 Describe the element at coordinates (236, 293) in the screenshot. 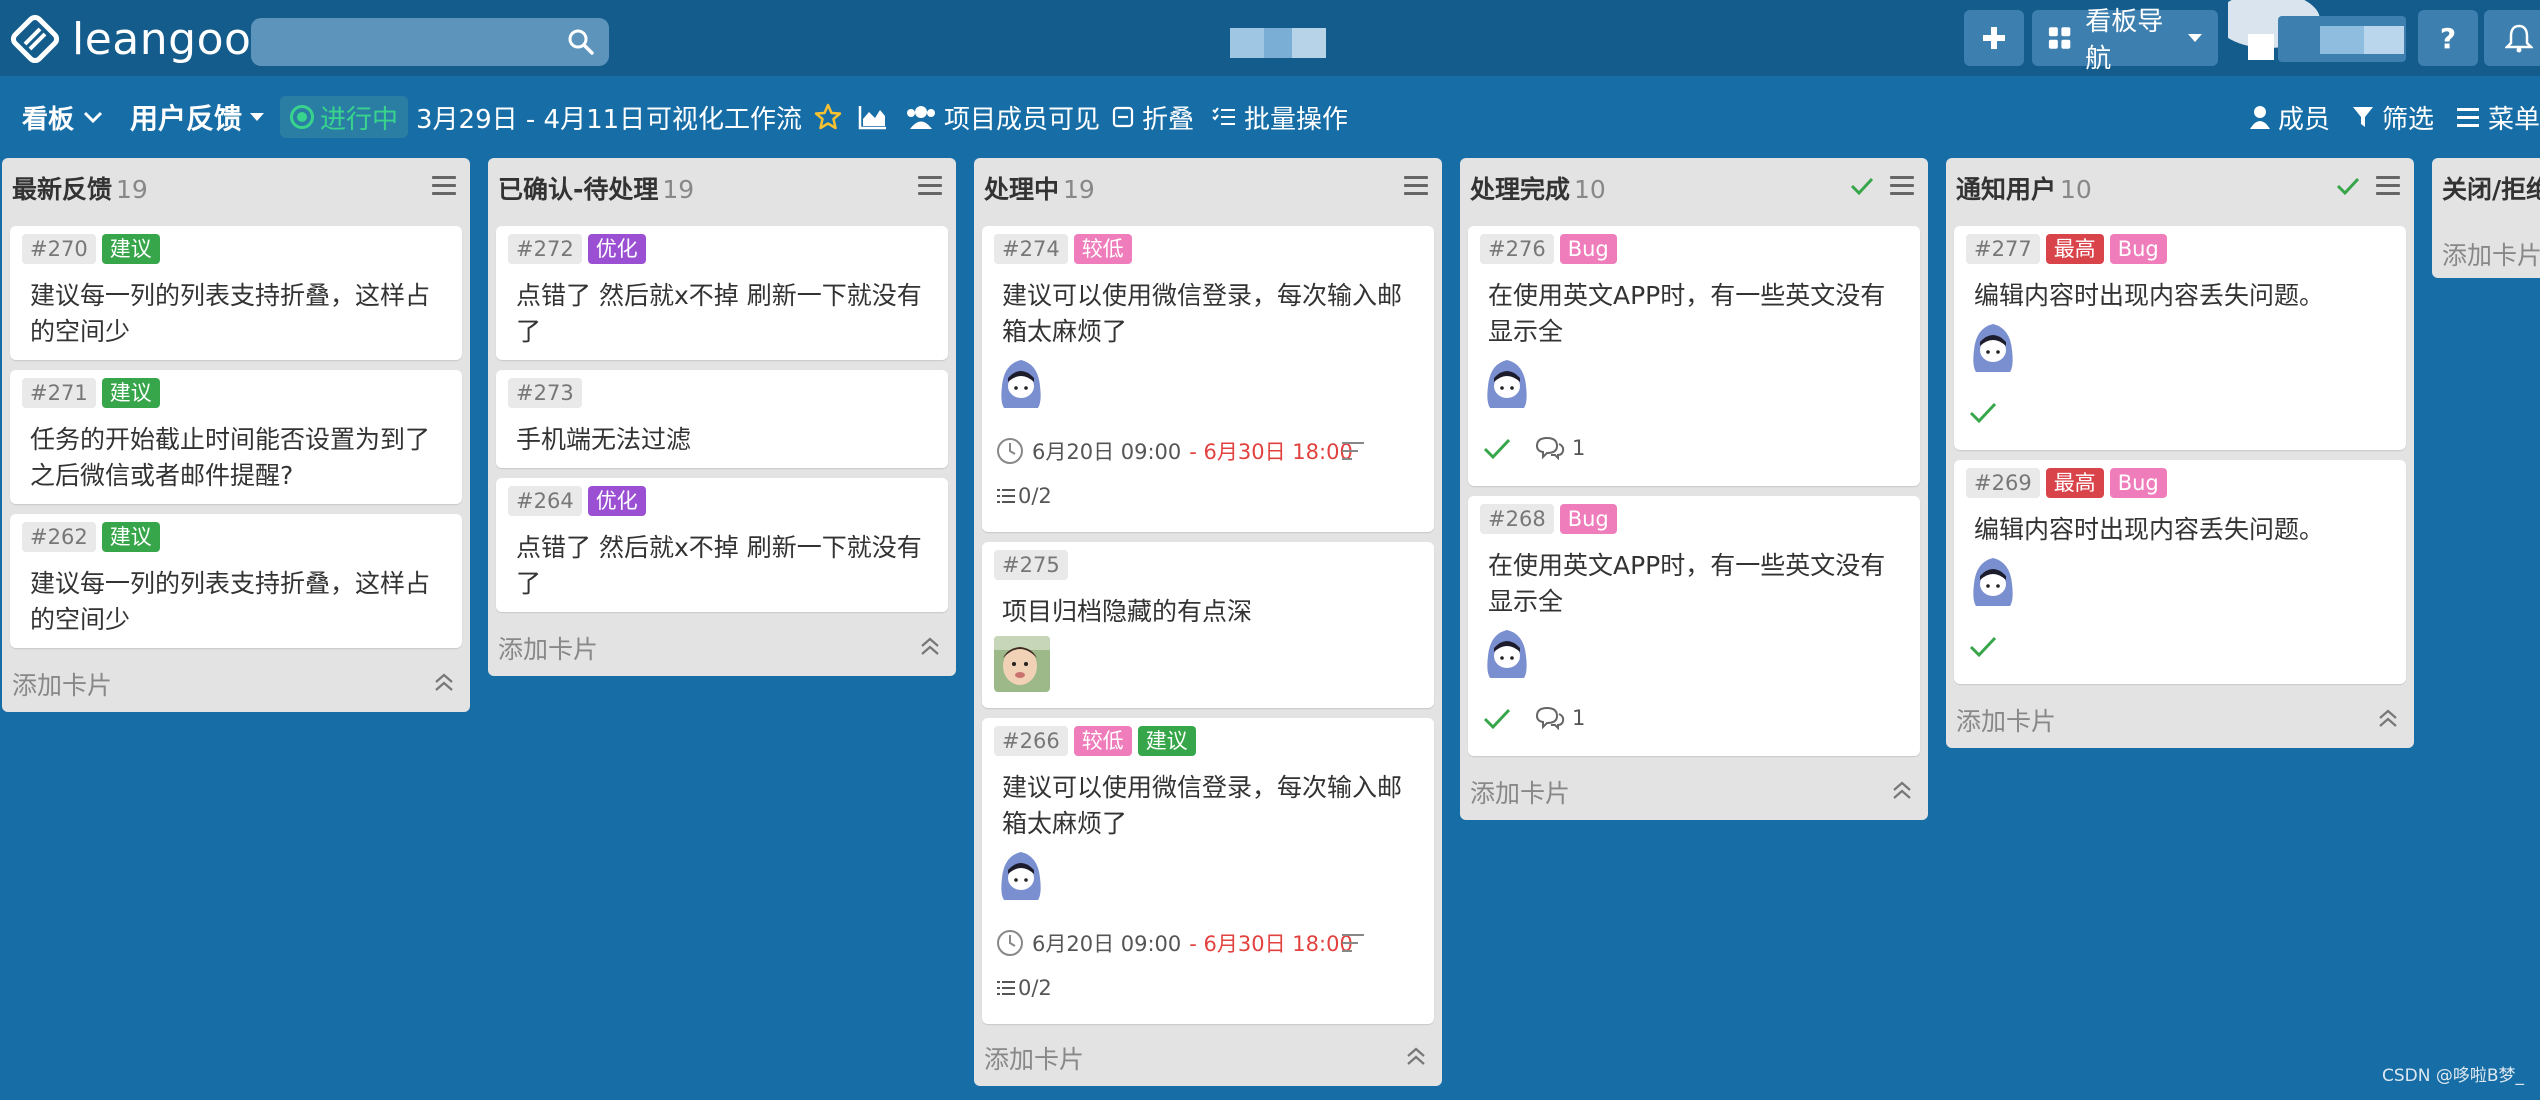

I see `card: #270 建议 建议每一列的列表支持折叠，这样占的空间少` at that location.